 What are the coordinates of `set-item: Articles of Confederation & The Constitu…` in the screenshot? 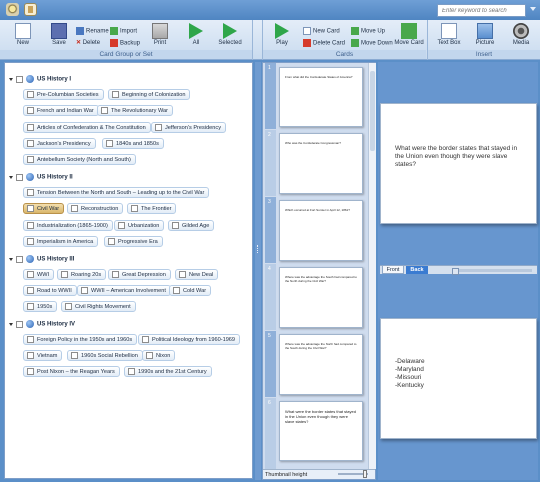 It's located at (87, 127).